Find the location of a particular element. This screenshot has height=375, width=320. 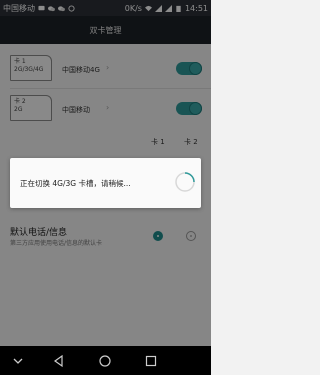

home-icon is located at coordinates (105, 361).